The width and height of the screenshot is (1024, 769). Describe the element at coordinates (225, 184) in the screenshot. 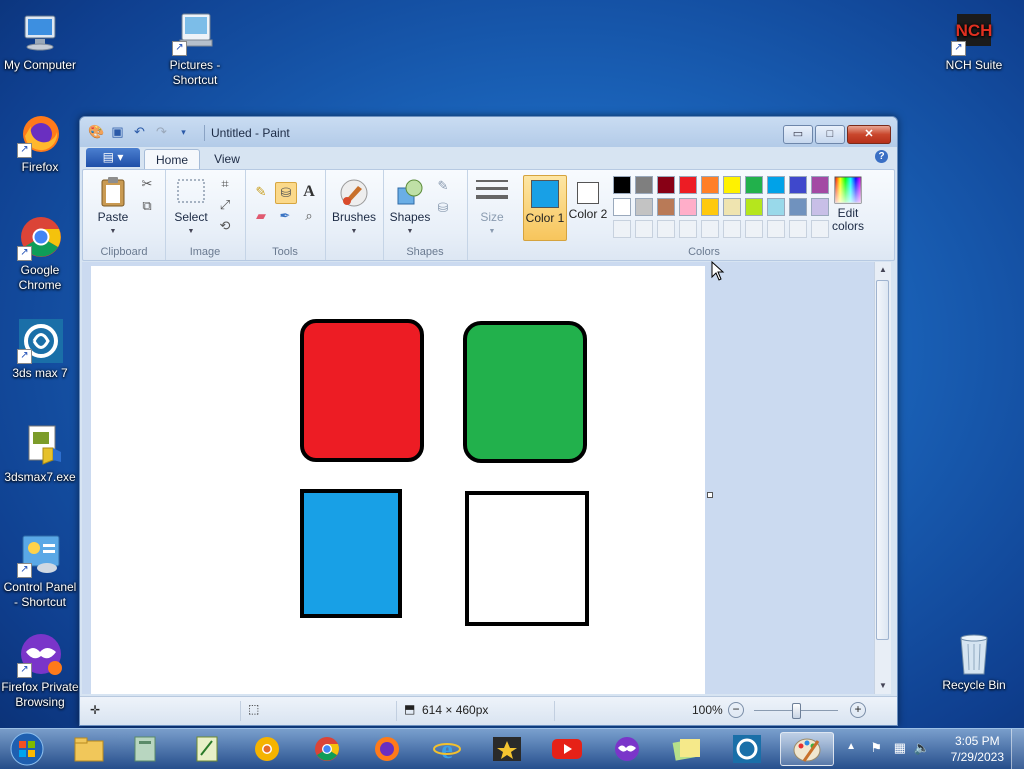

I see `crop-icon: ⌗` at that location.